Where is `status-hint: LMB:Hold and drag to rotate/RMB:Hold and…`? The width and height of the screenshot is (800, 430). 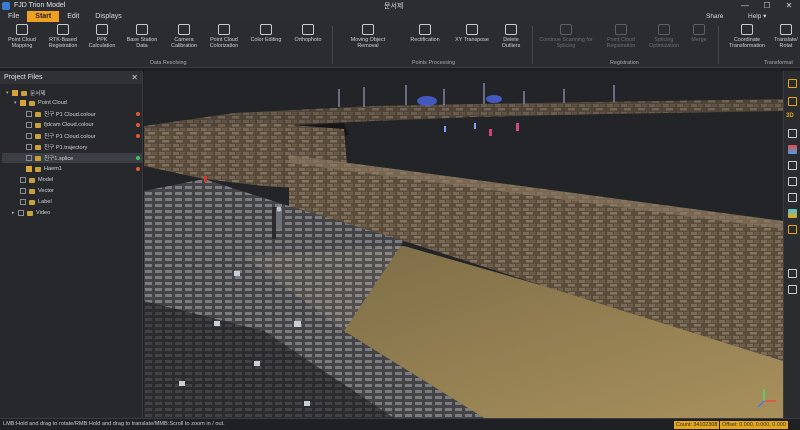 status-hint: LMB:Hold and drag to rotate/RMB:Hold and… is located at coordinates (114, 424).